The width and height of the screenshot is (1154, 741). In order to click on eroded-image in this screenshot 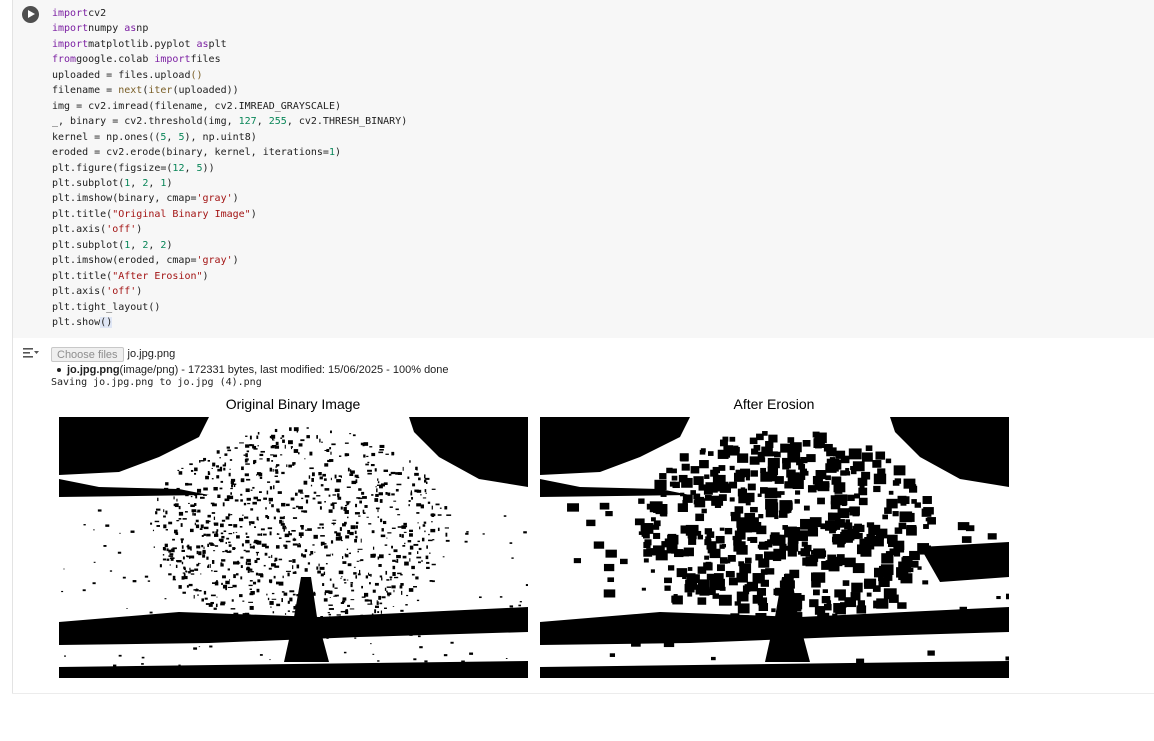, I will do `click(774, 547)`.